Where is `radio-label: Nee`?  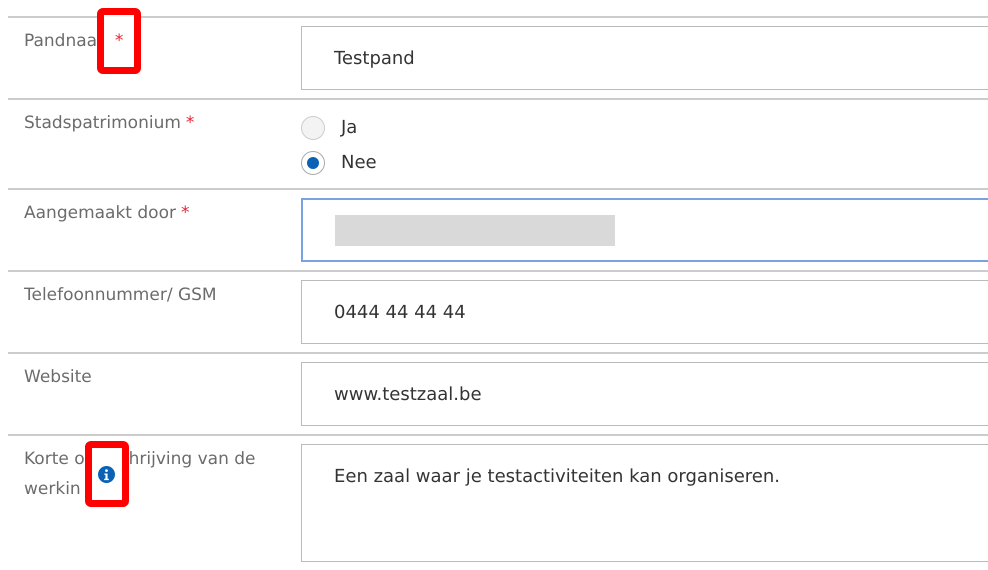 radio-label: Nee is located at coordinates (359, 163).